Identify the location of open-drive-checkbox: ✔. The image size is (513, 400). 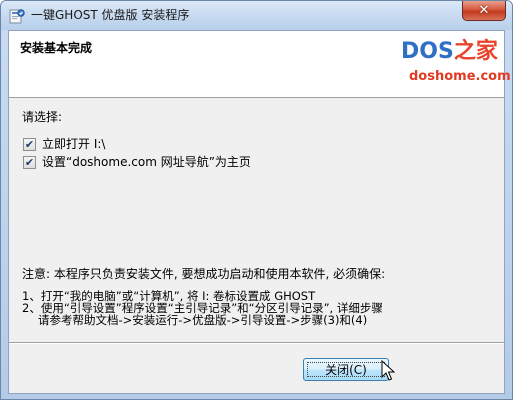
(29, 144).